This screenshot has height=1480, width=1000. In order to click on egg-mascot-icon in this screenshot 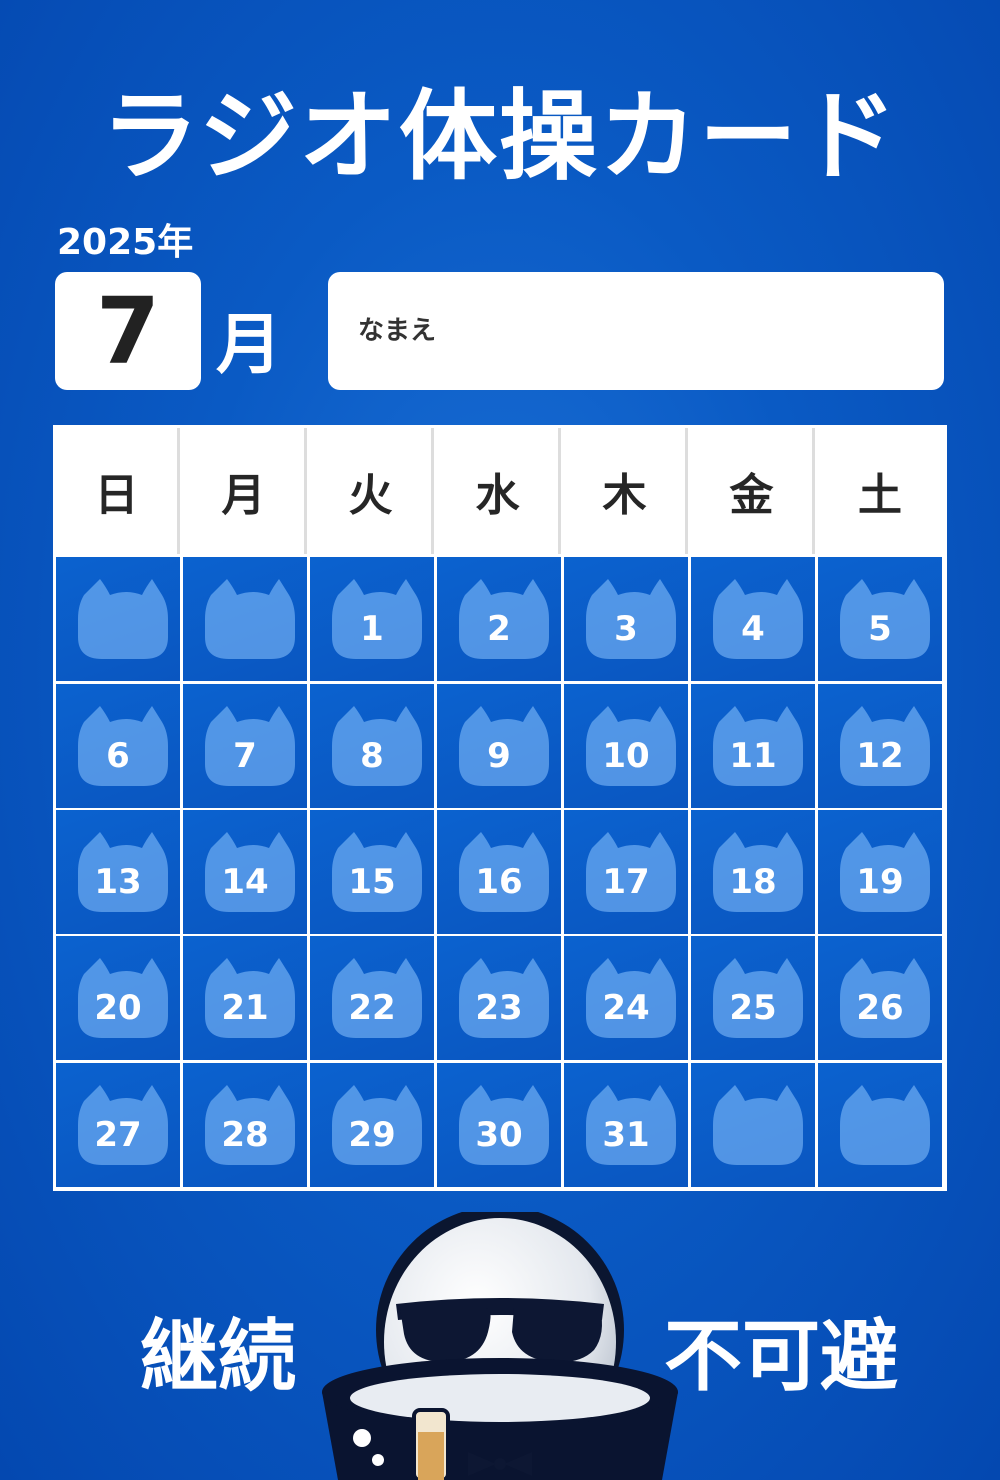, I will do `click(500, 1346)`.